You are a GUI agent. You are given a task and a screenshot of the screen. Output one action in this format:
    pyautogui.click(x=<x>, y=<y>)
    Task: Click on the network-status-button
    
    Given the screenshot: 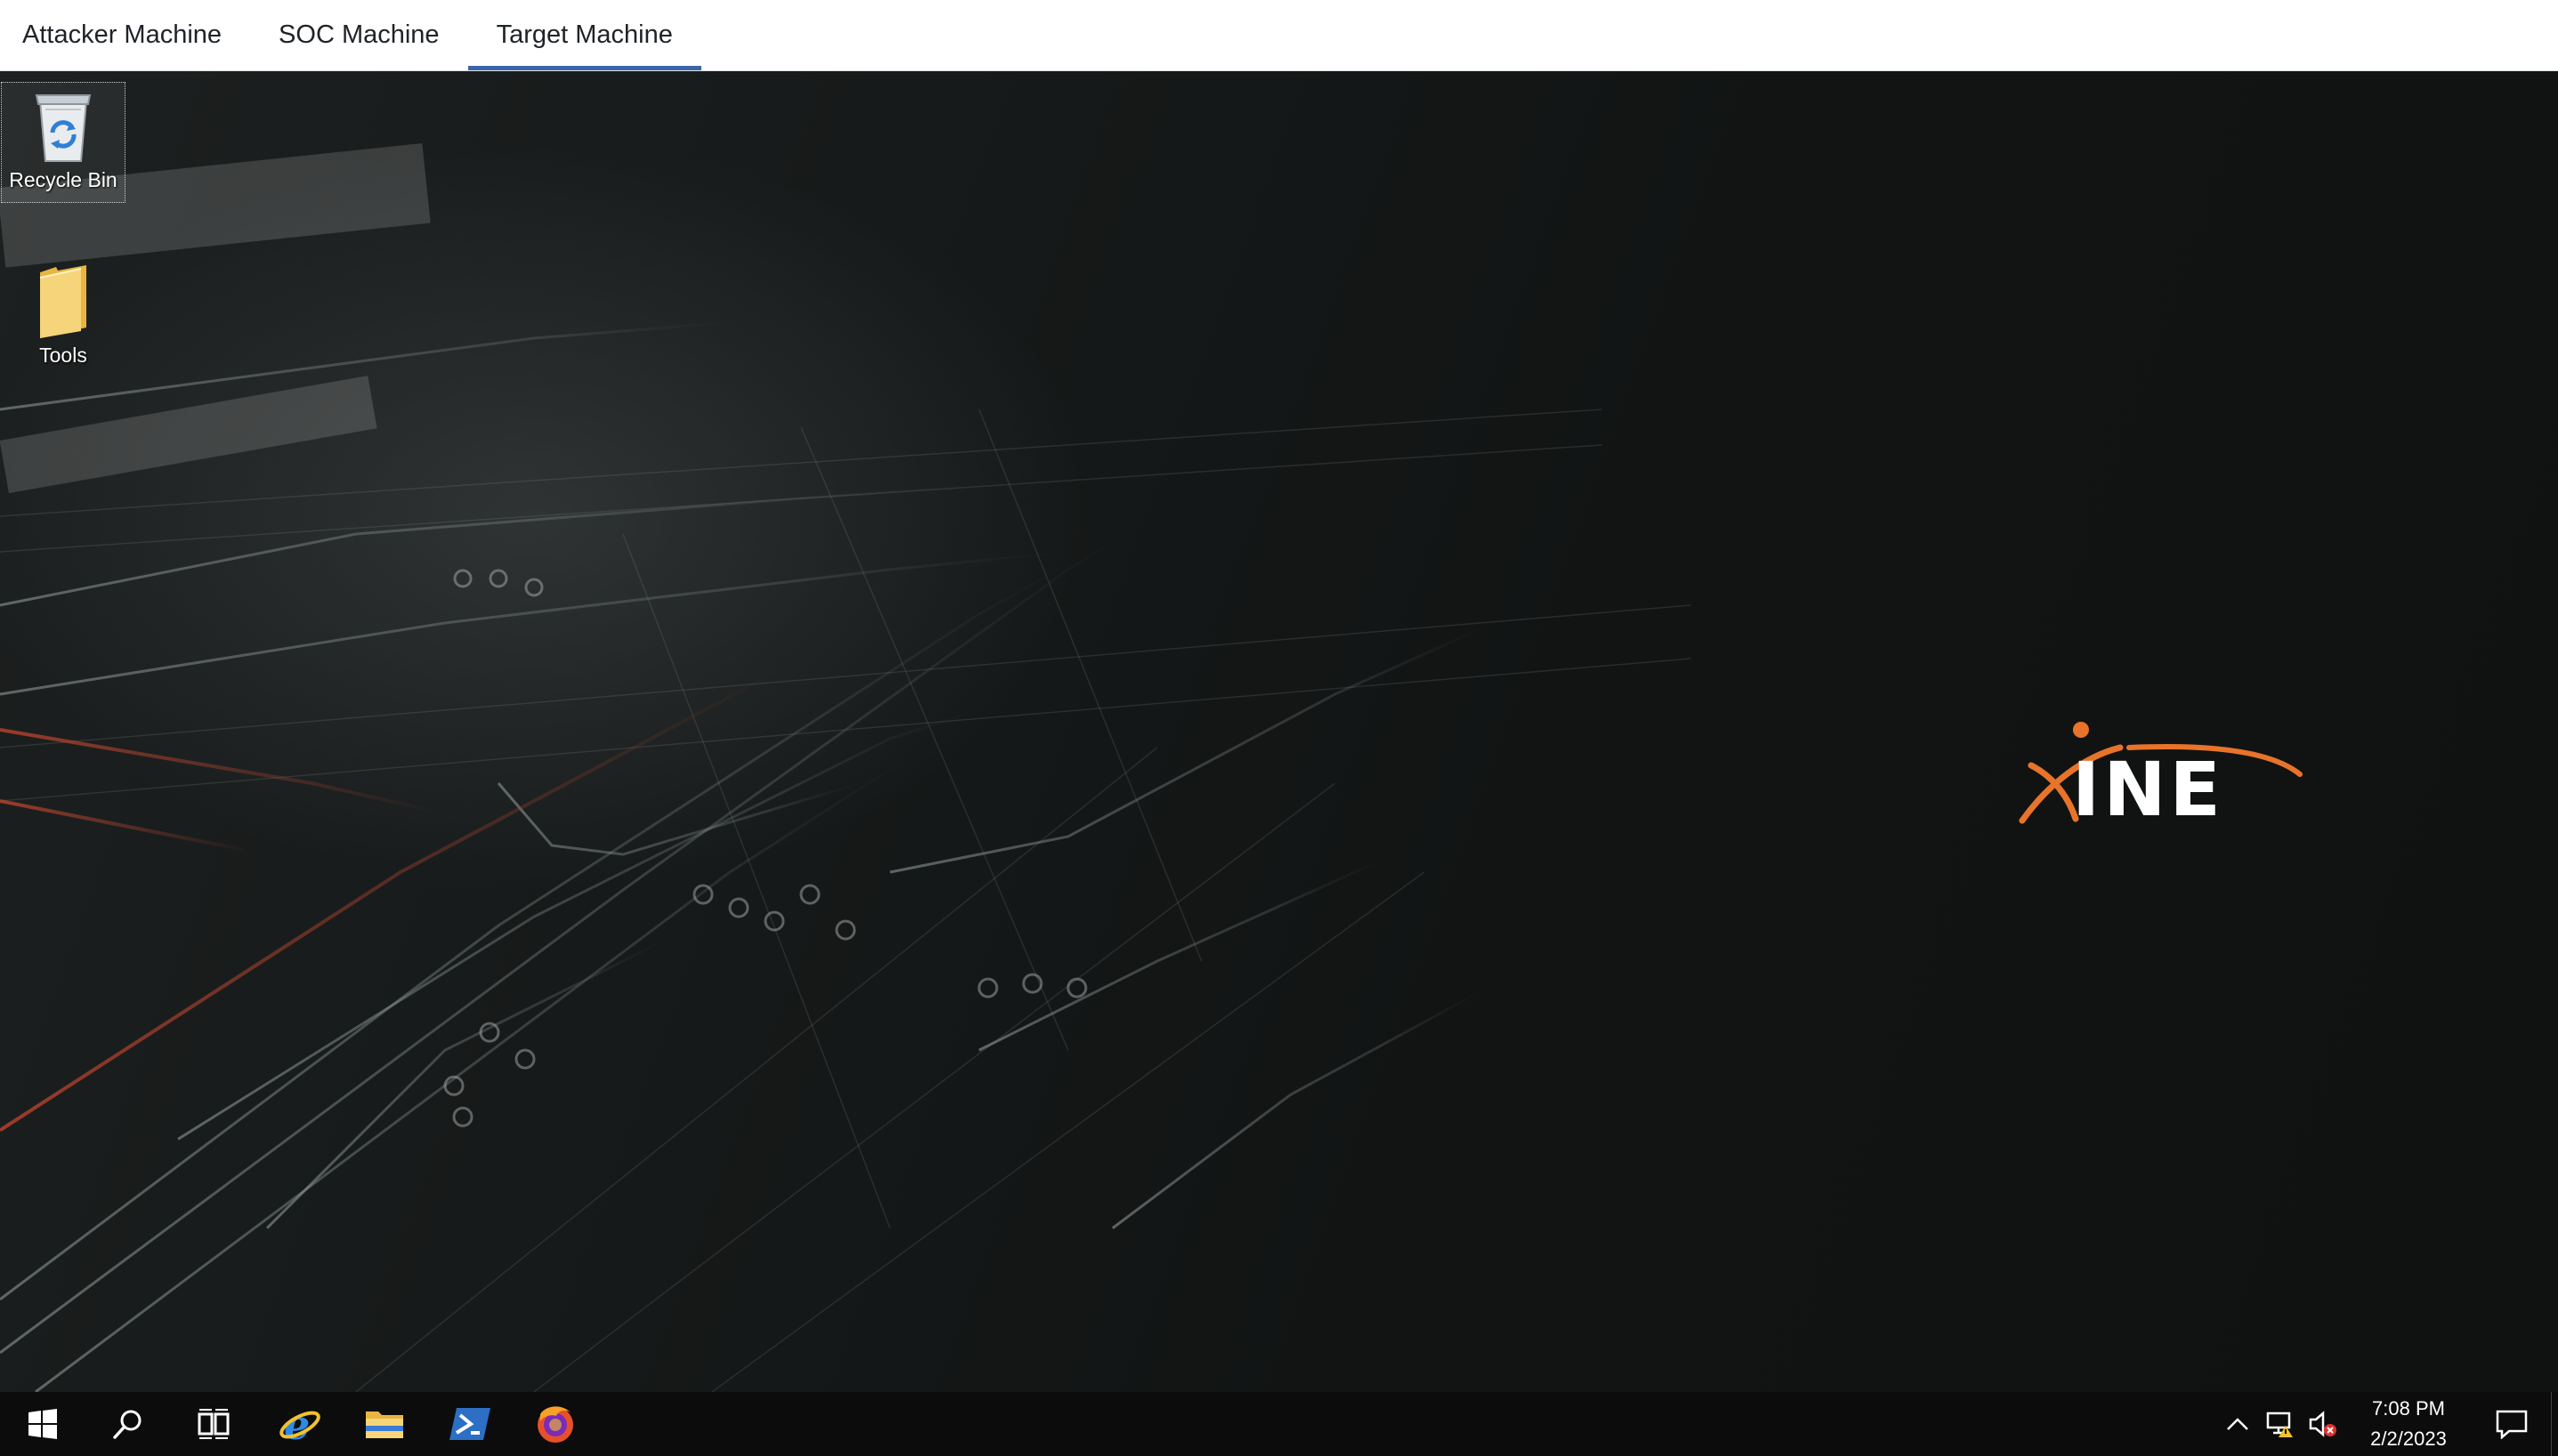 What is the action you would take?
    pyautogui.click(x=2280, y=1424)
    